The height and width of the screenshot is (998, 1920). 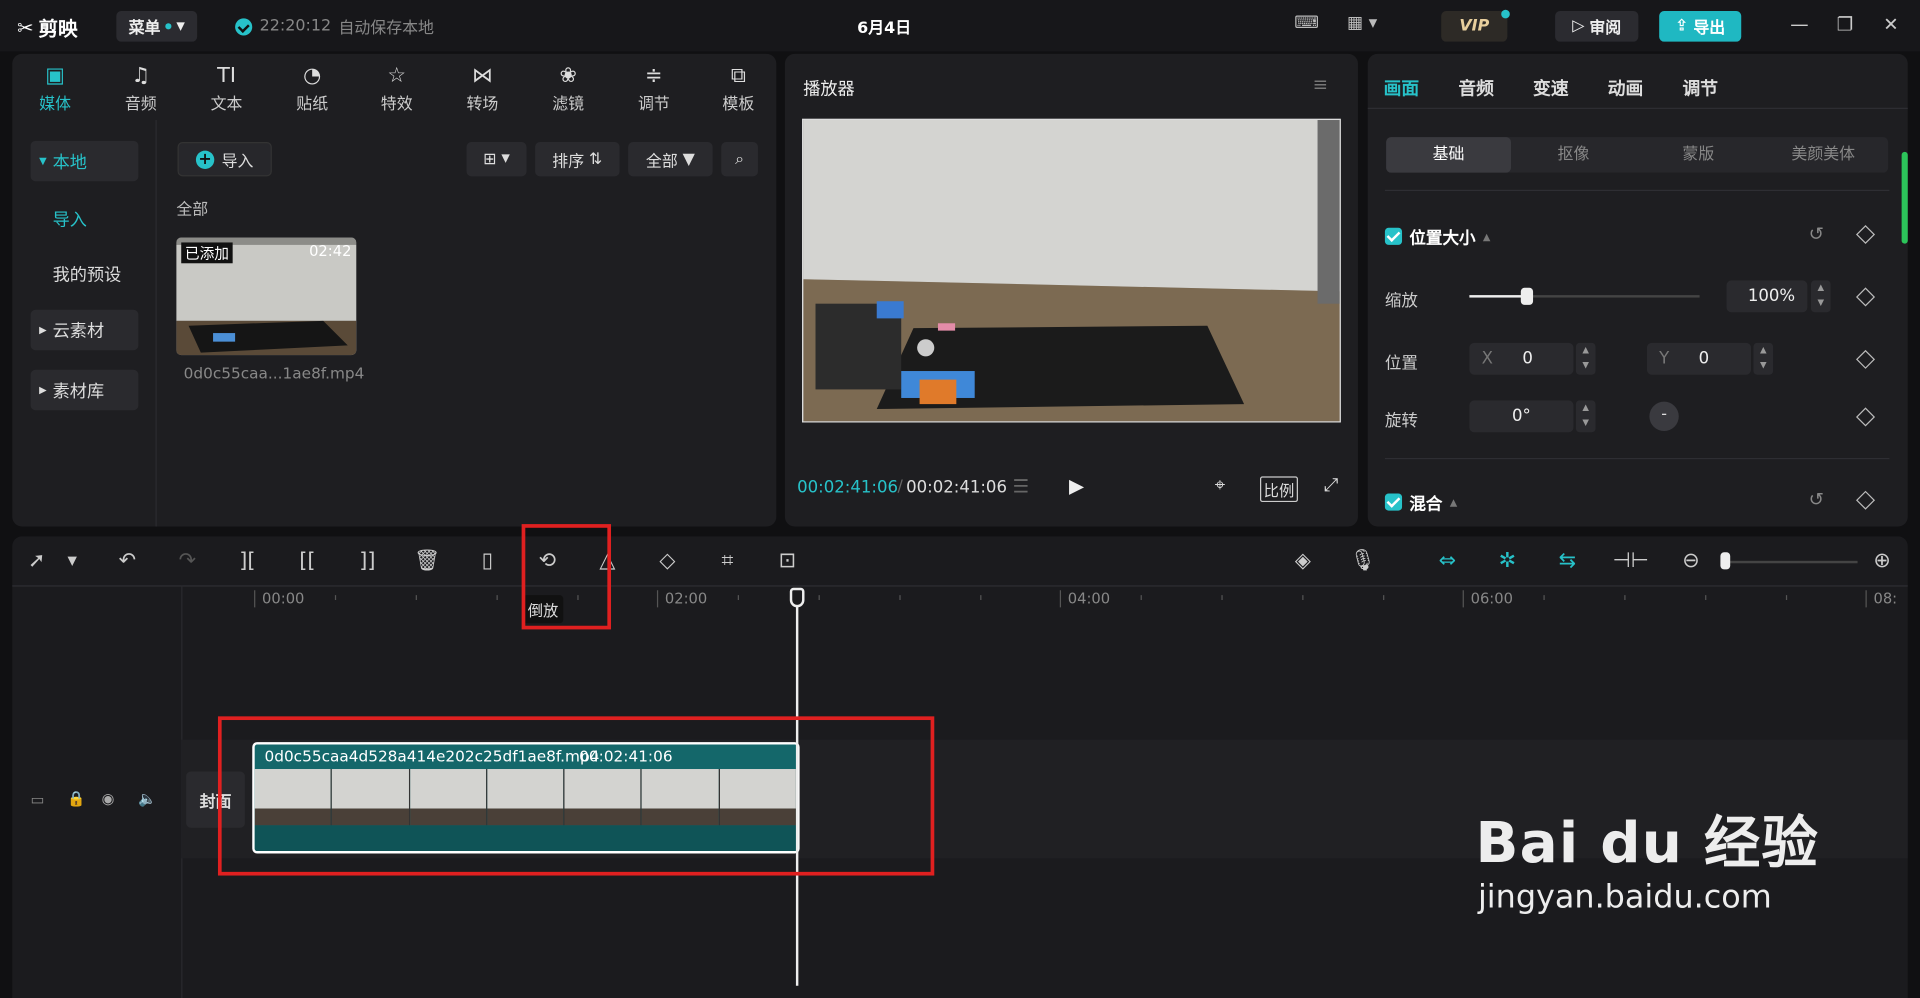 I want to click on import-button: + 导入, so click(x=224, y=159).